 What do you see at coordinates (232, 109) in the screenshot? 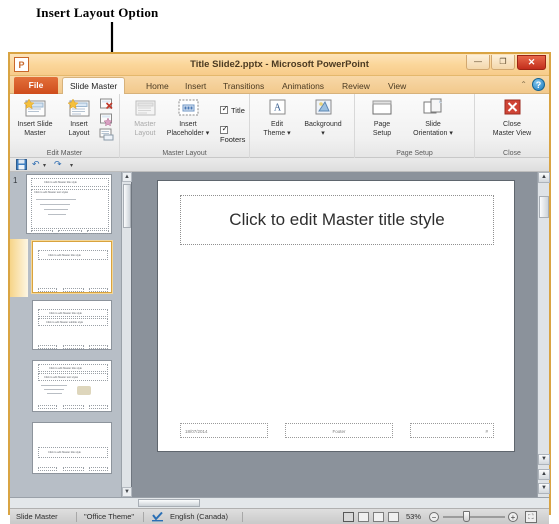
I see `checkbox-title: Title` at bounding box center [232, 109].